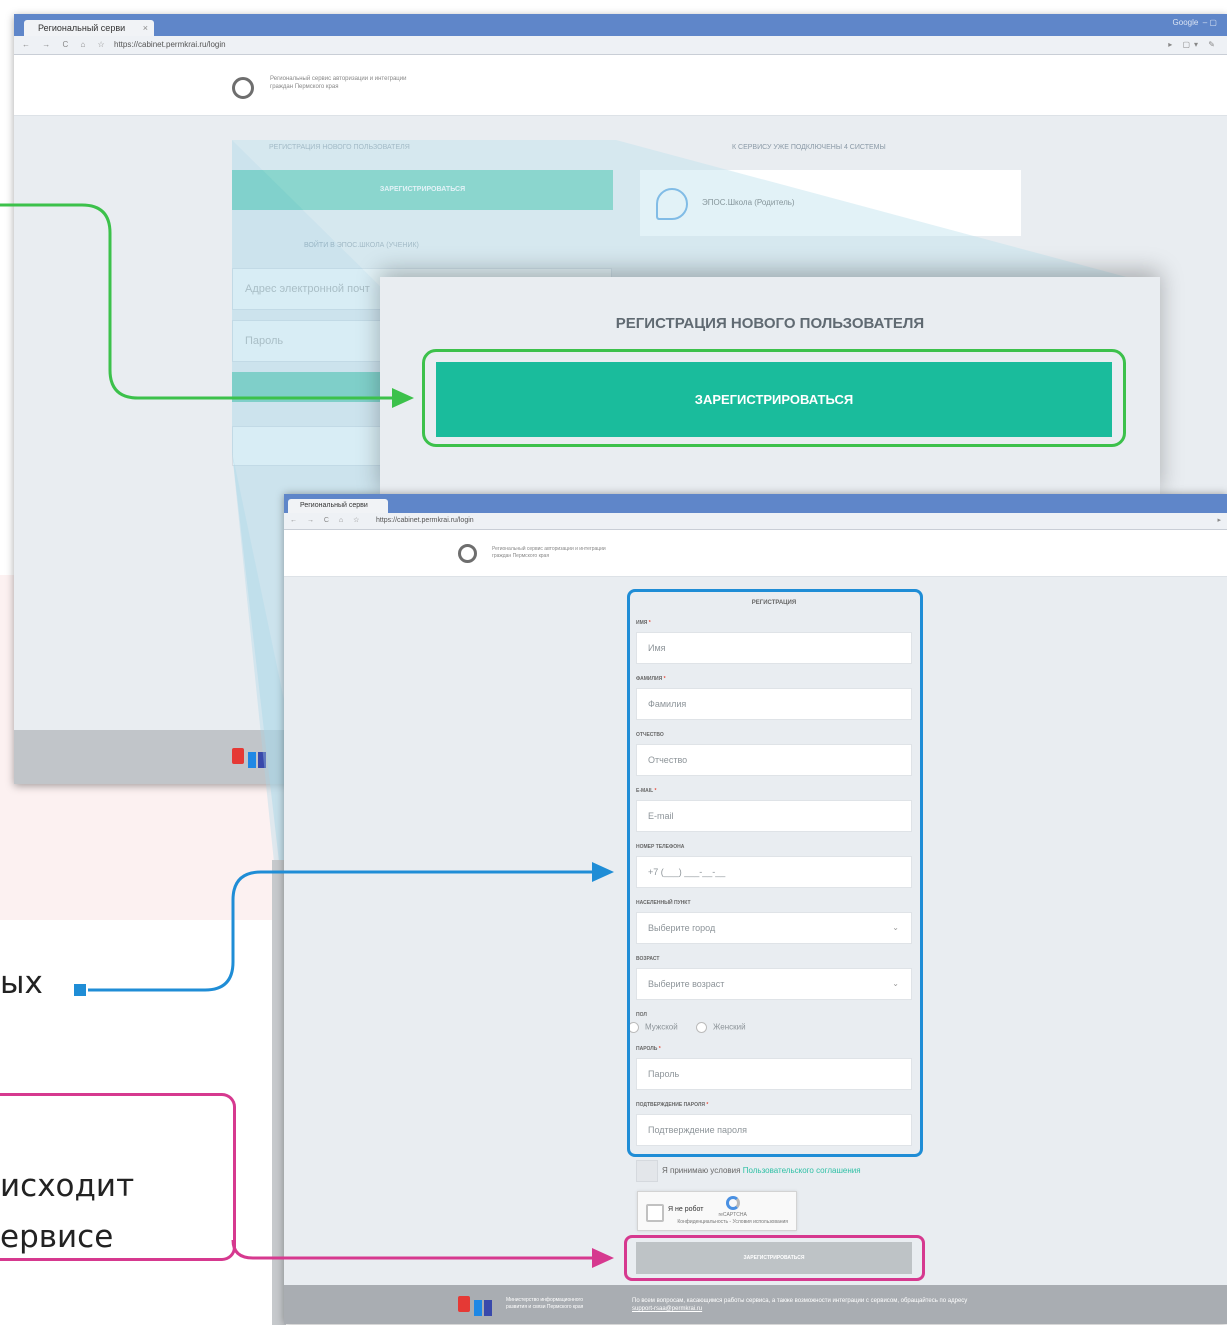 The width and height of the screenshot is (1227, 1325). I want to click on window-controls: Google – ▢, so click(1194, 22).